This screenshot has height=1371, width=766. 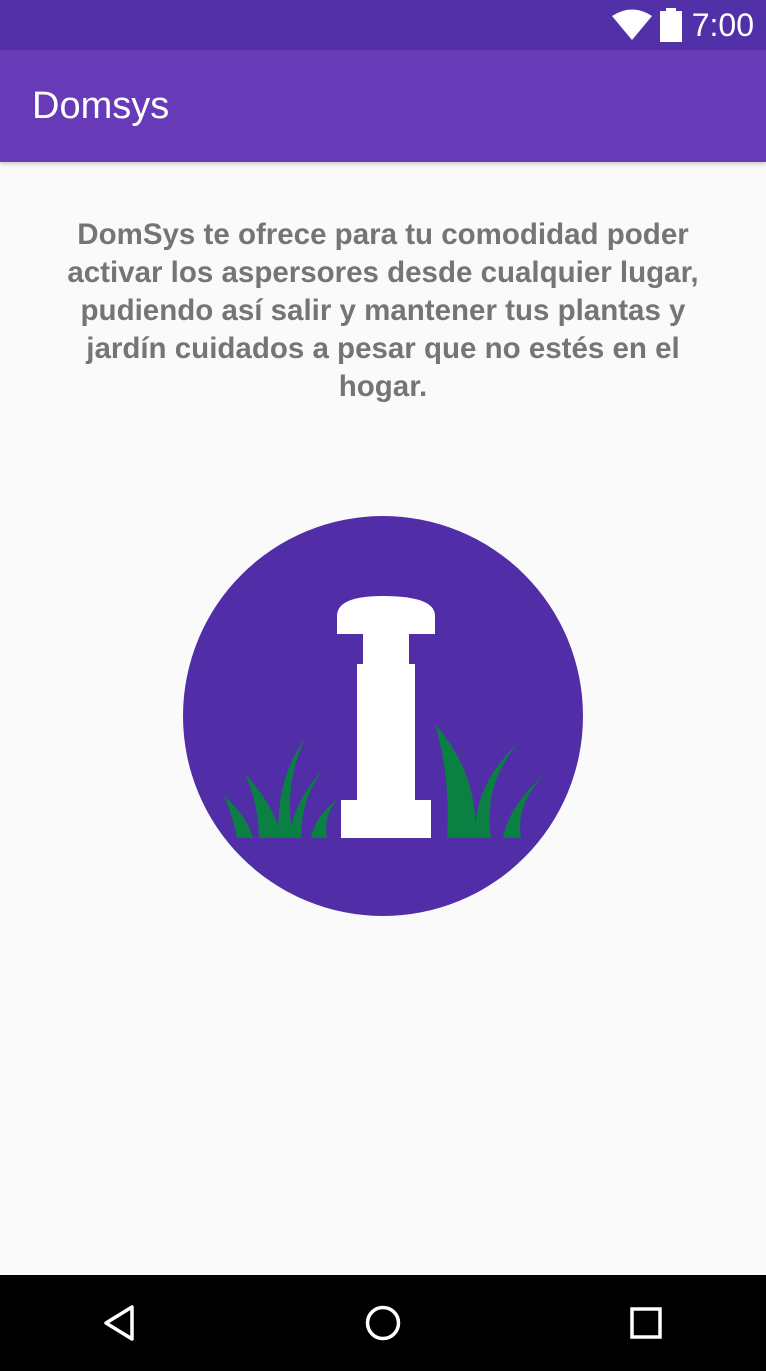 I want to click on app-bar: Domsys, so click(x=383, y=106).